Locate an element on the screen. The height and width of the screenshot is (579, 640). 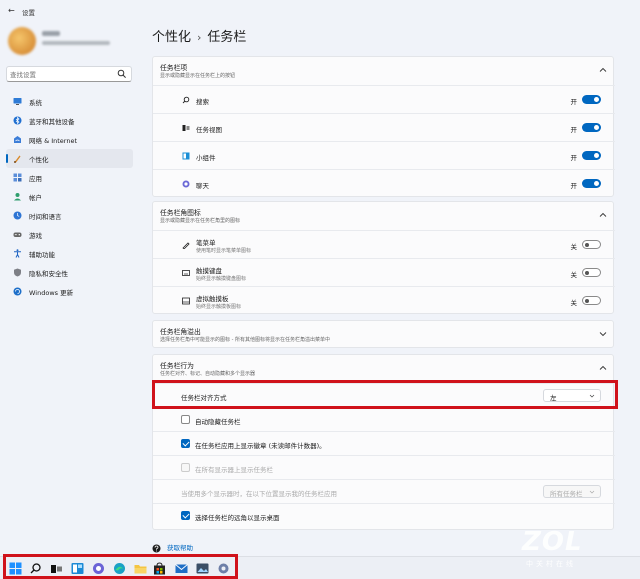
section-title: 任务栏角图标 is located at coordinates (180, 213).